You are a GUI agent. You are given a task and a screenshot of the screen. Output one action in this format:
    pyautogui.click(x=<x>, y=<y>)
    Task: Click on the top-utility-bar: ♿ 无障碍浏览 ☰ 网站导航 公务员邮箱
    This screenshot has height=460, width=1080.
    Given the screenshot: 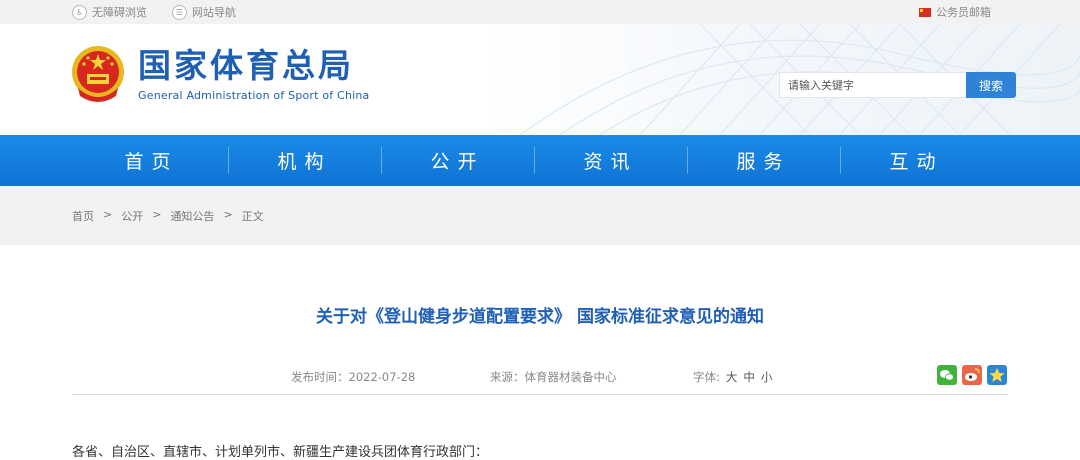 What is the action you would take?
    pyautogui.click(x=540, y=12)
    